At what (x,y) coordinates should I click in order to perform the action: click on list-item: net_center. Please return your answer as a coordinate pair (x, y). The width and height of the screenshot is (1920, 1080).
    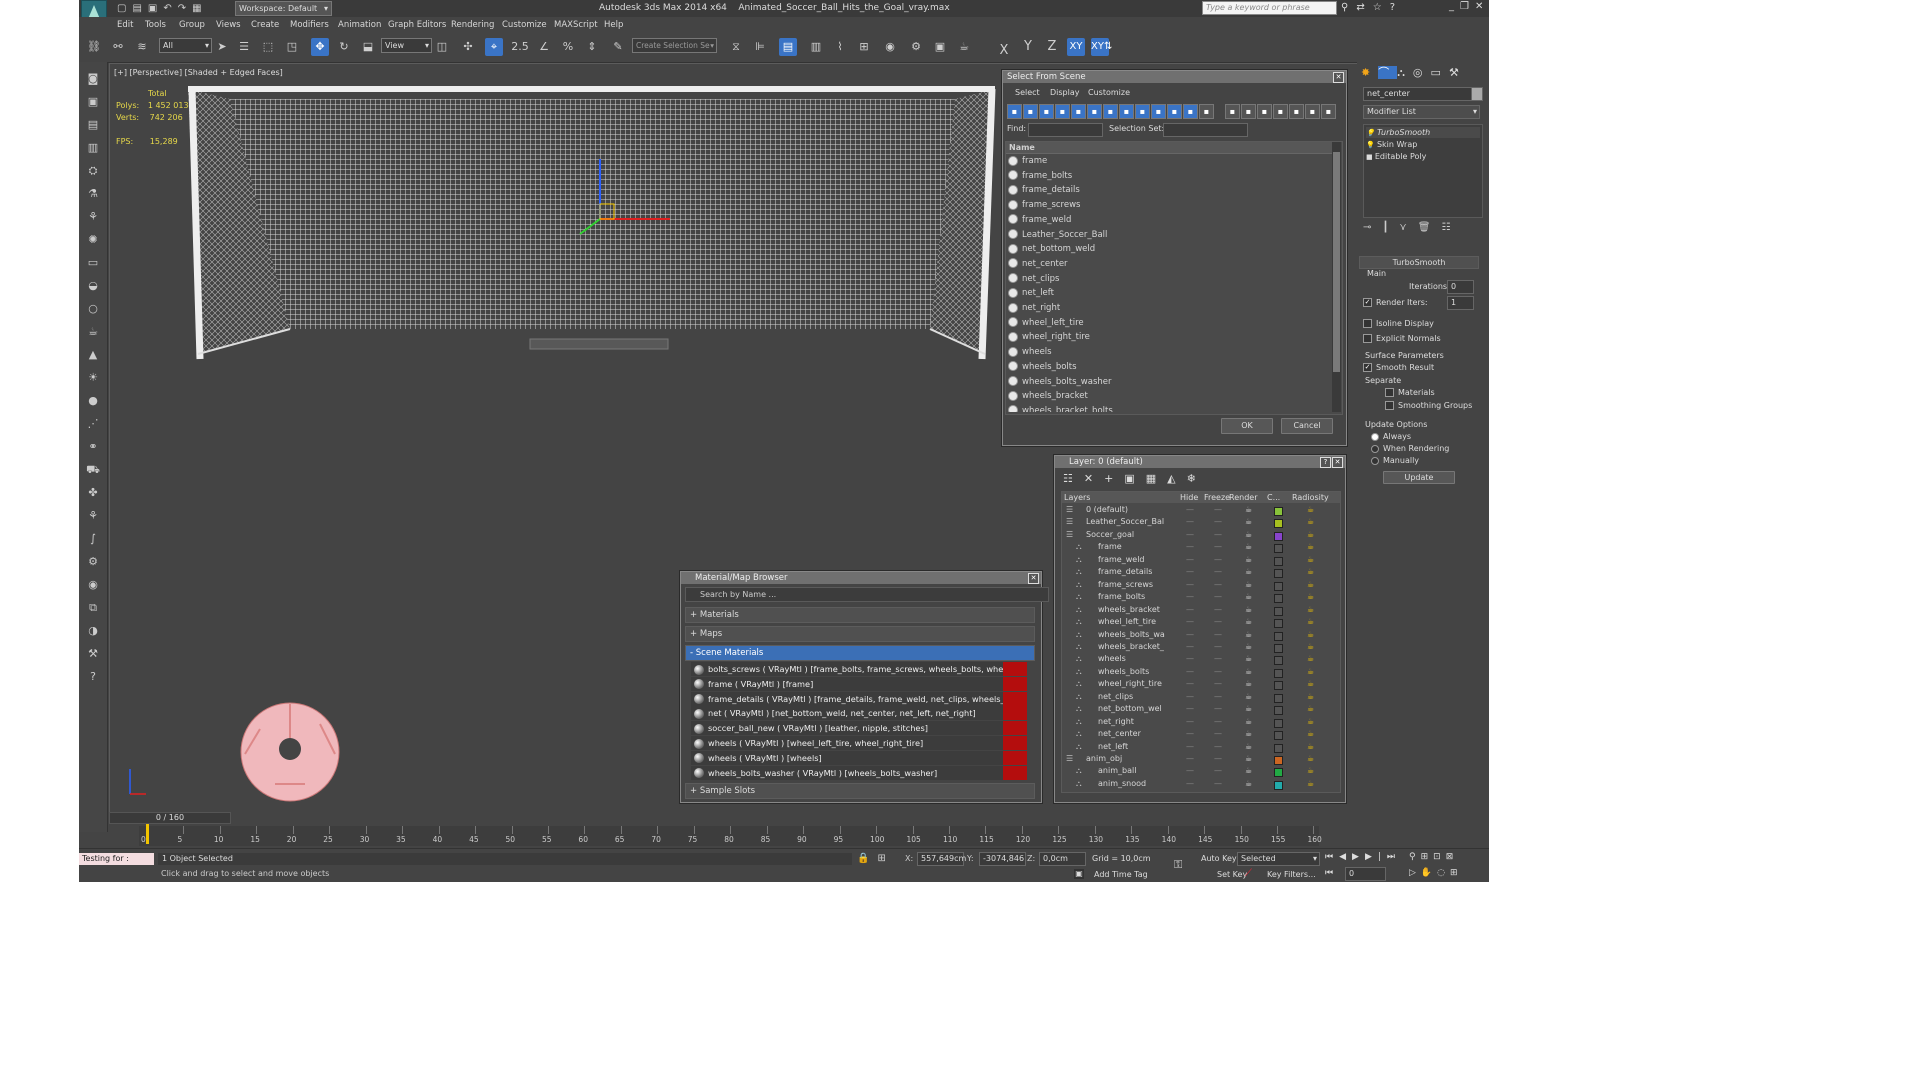
    Looking at the image, I should click on (1038, 264).